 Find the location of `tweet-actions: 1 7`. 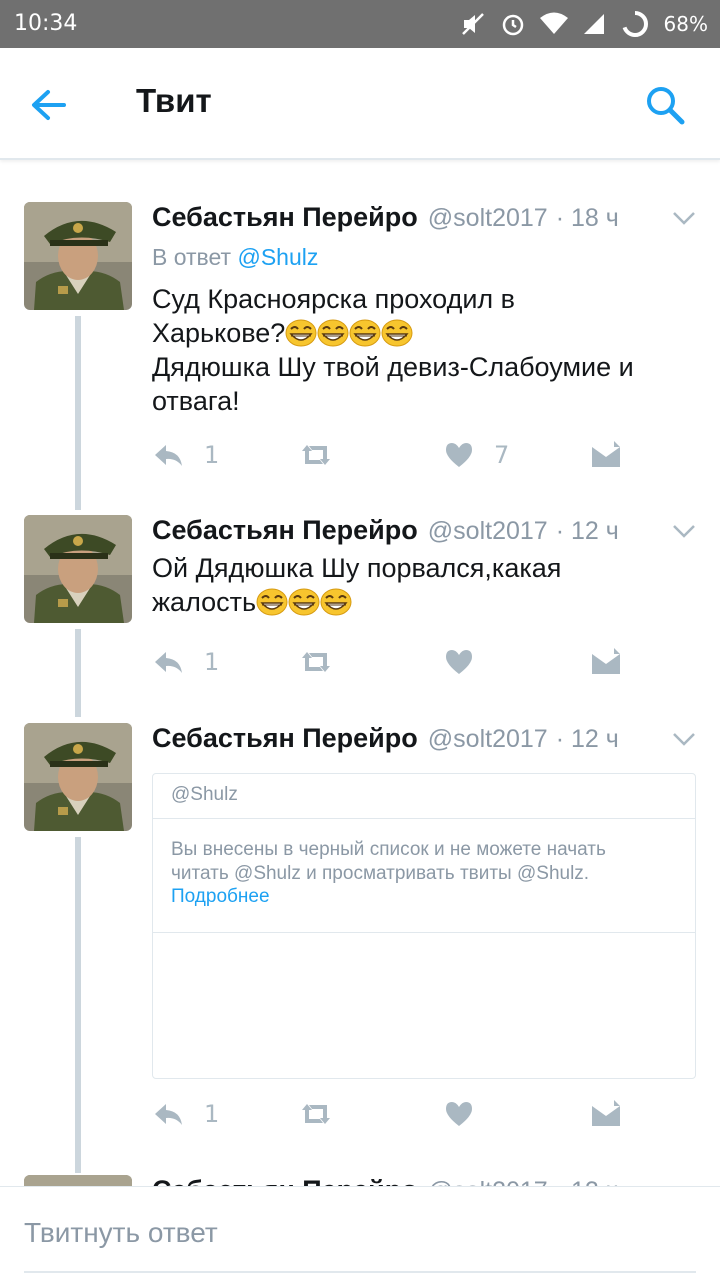

tweet-actions: 1 7 is located at coordinates (392, 455).